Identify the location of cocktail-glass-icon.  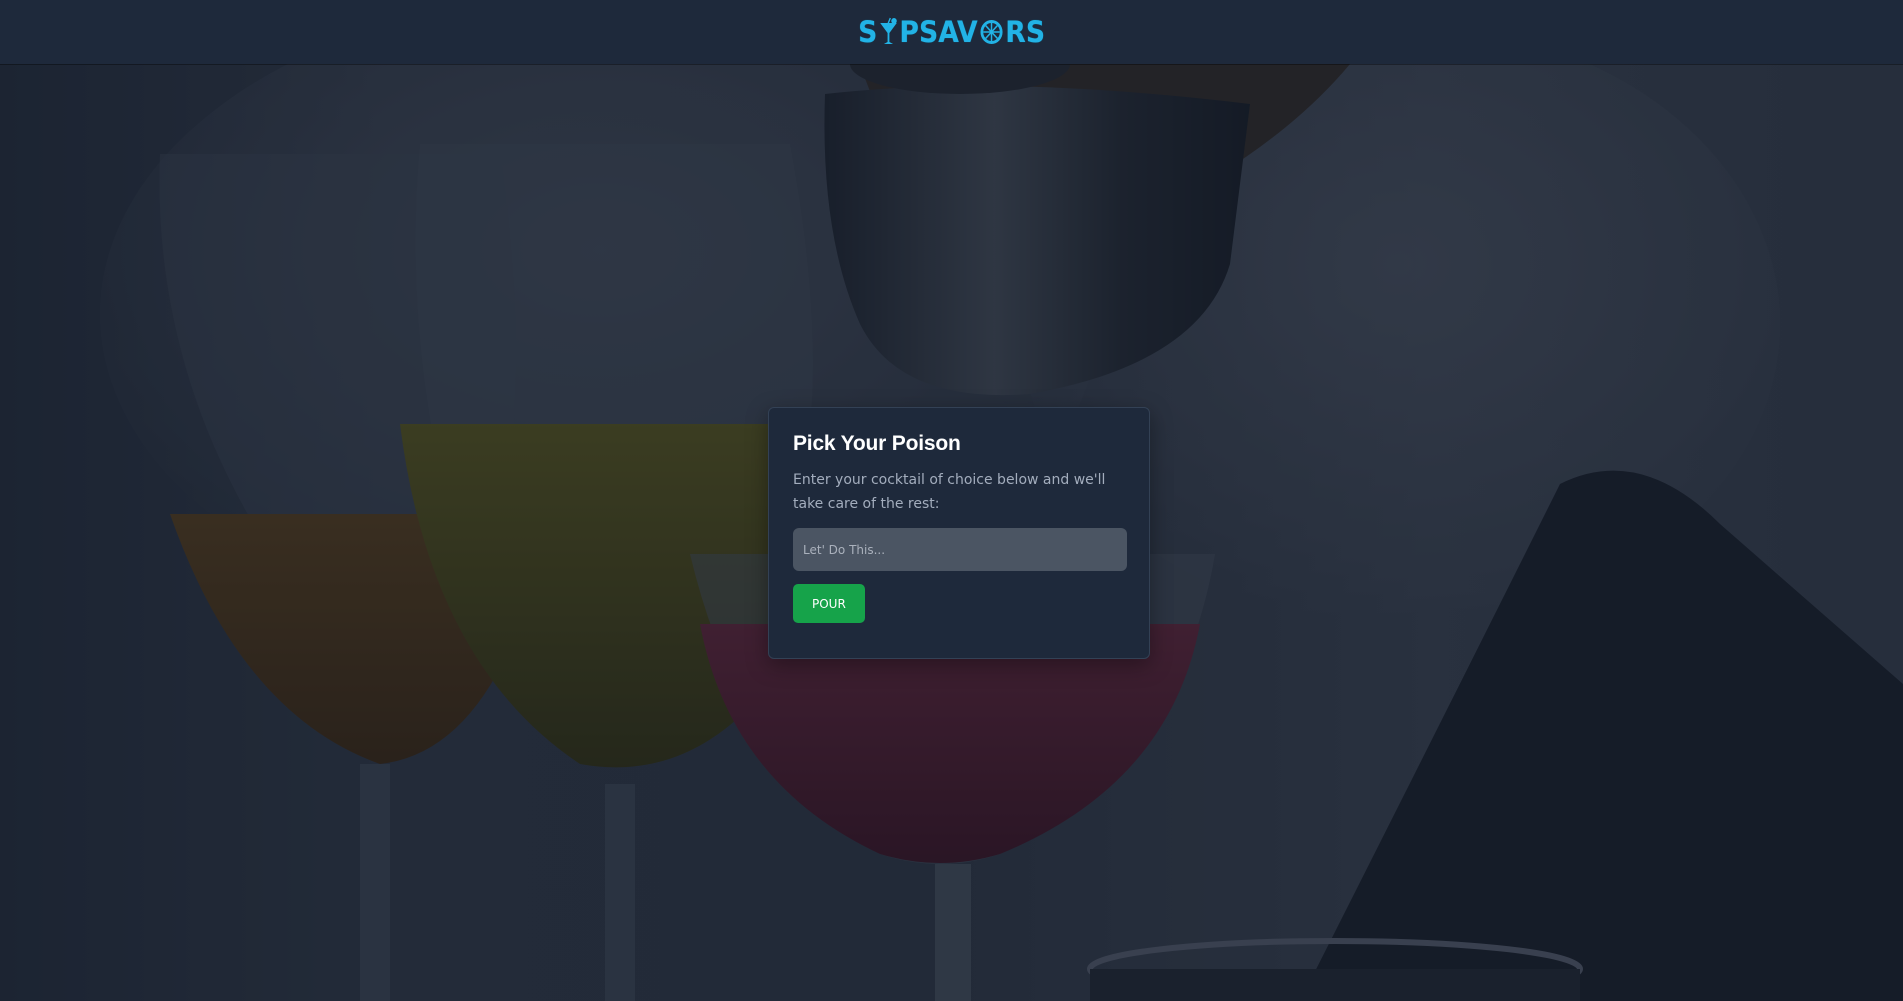
(888, 32).